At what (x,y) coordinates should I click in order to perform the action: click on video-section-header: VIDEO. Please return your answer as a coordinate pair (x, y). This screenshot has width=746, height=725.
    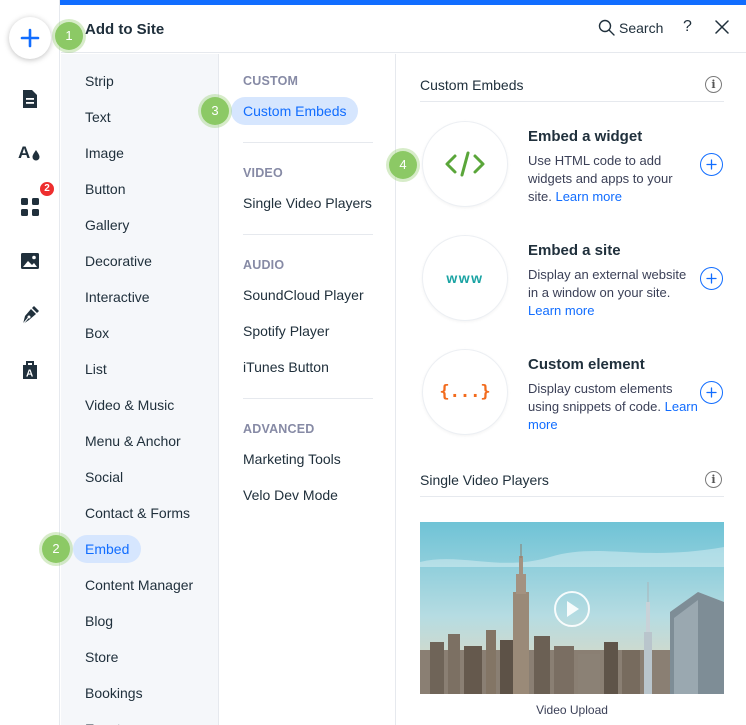
    Looking at the image, I should click on (263, 173).